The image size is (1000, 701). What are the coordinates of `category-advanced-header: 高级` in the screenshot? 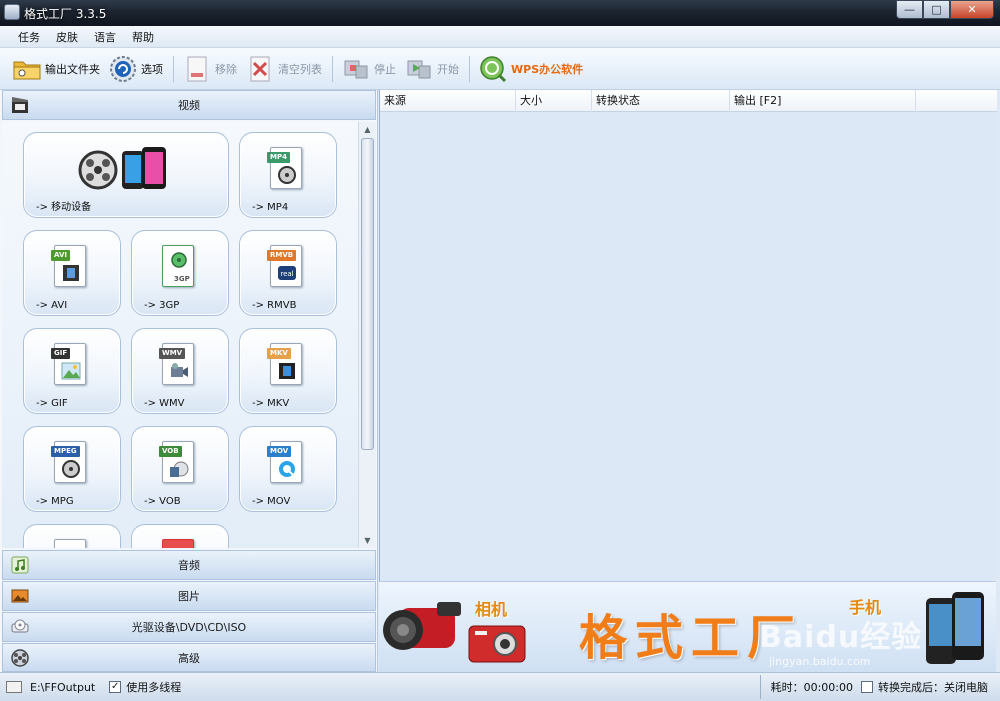 It's located at (189, 657).